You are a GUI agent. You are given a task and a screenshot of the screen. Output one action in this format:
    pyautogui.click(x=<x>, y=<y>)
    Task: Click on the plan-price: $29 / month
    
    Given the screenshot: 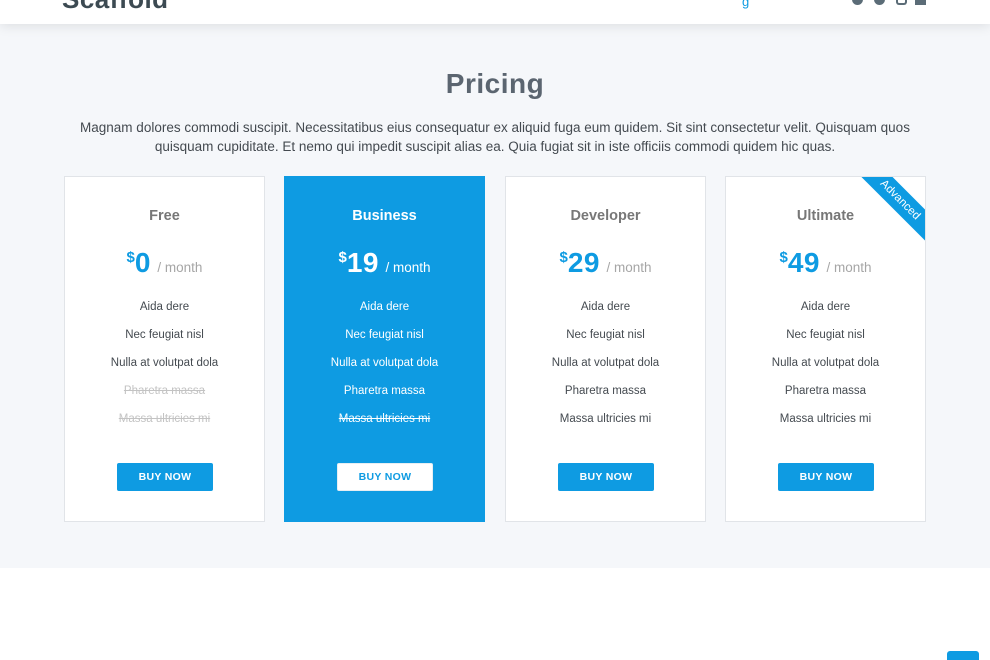 What is the action you would take?
    pyautogui.click(x=605, y=263)
    